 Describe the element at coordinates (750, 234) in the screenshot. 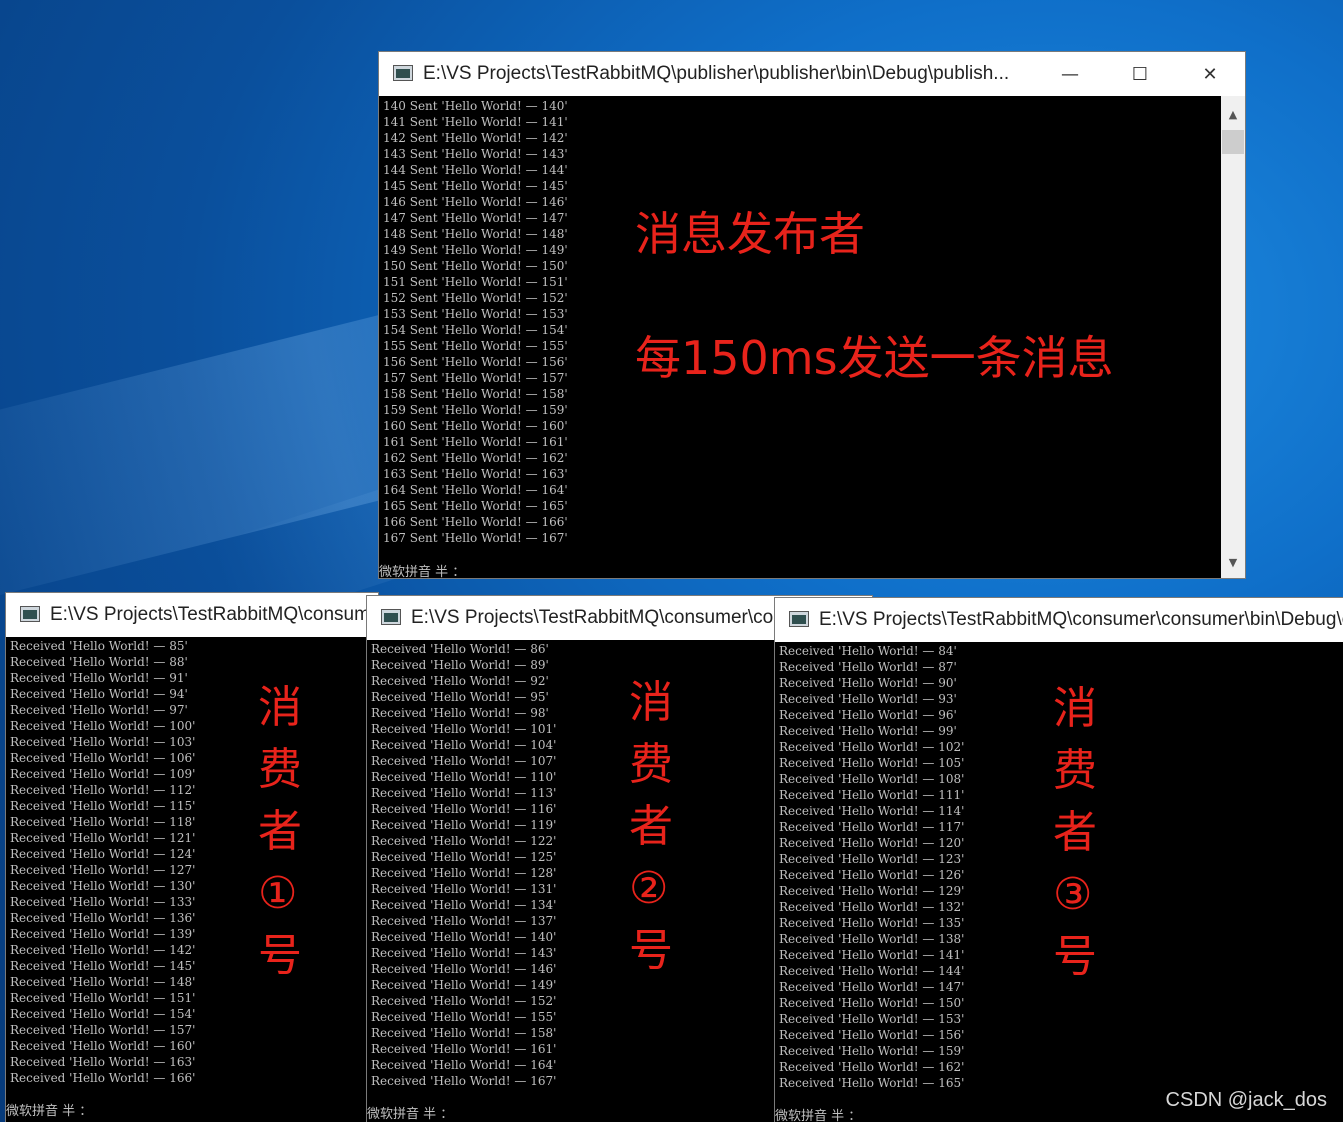

I see `publisher-annotation-title: 消息发布者` at that location.